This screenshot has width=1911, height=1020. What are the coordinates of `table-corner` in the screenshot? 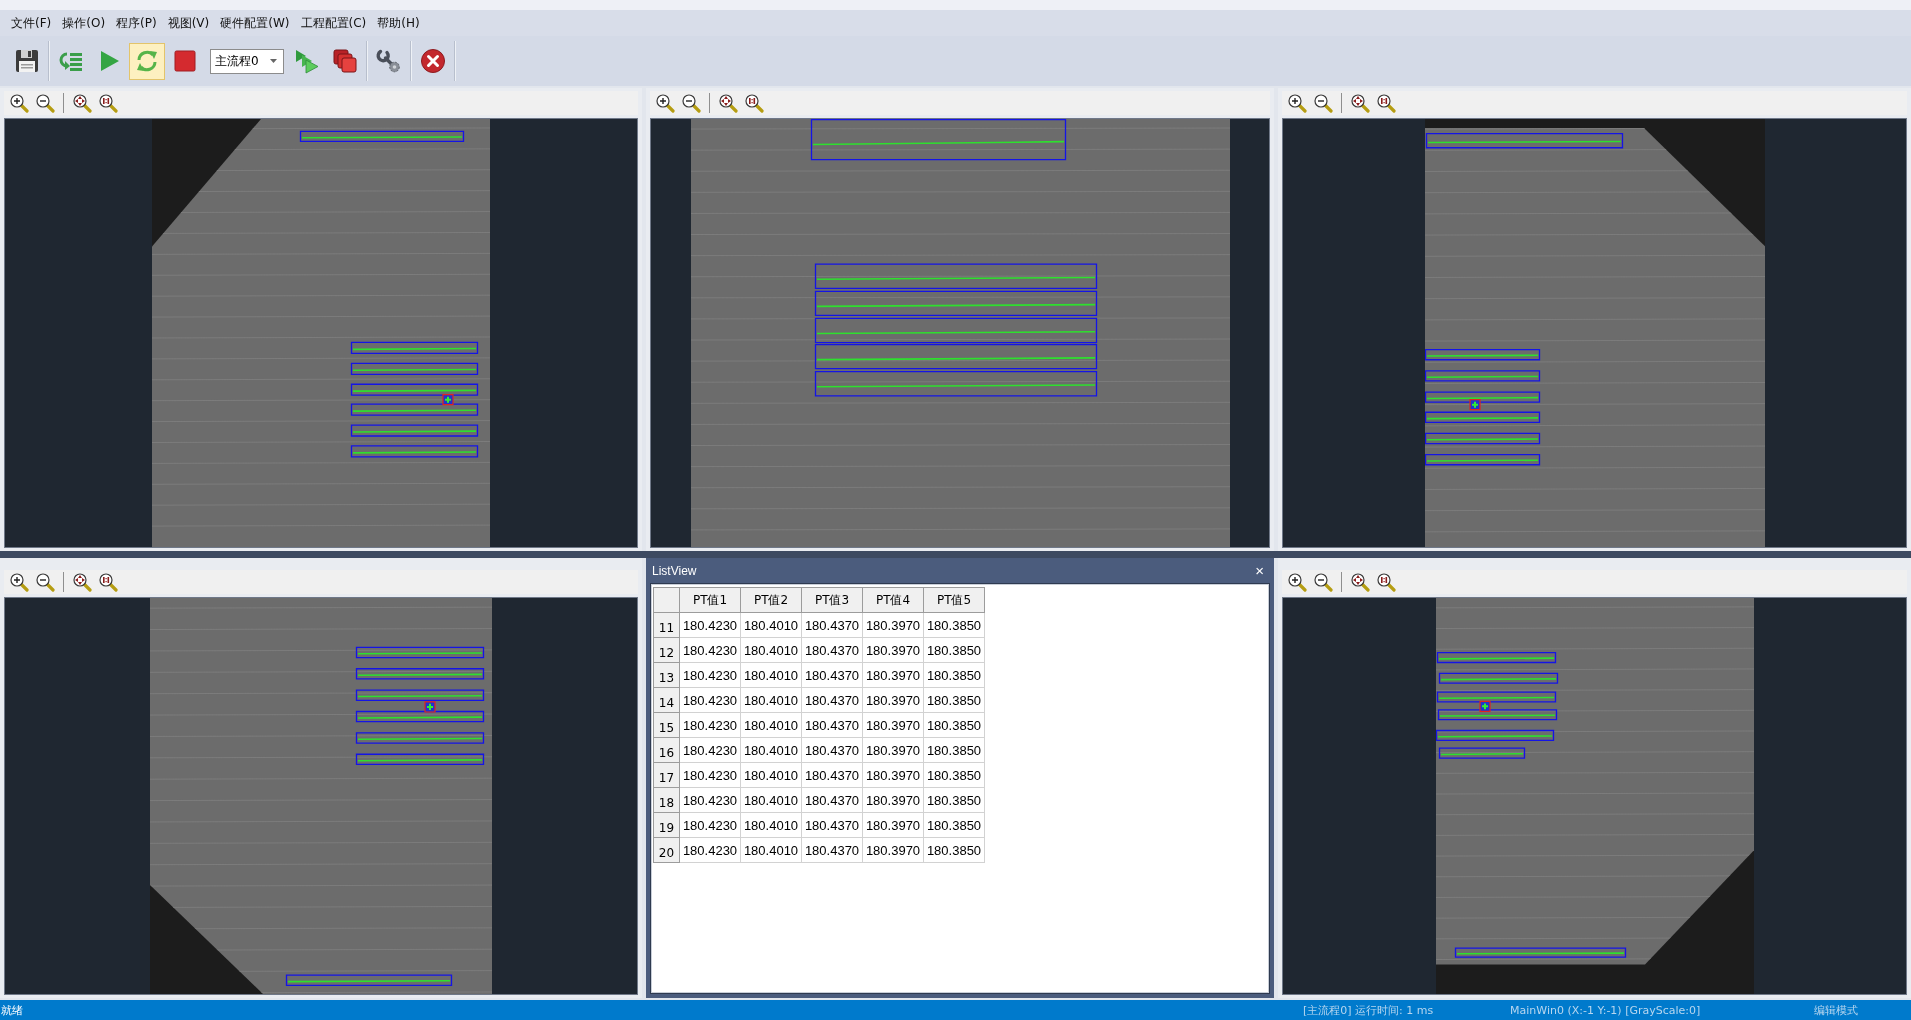 It's located at (666, 600).